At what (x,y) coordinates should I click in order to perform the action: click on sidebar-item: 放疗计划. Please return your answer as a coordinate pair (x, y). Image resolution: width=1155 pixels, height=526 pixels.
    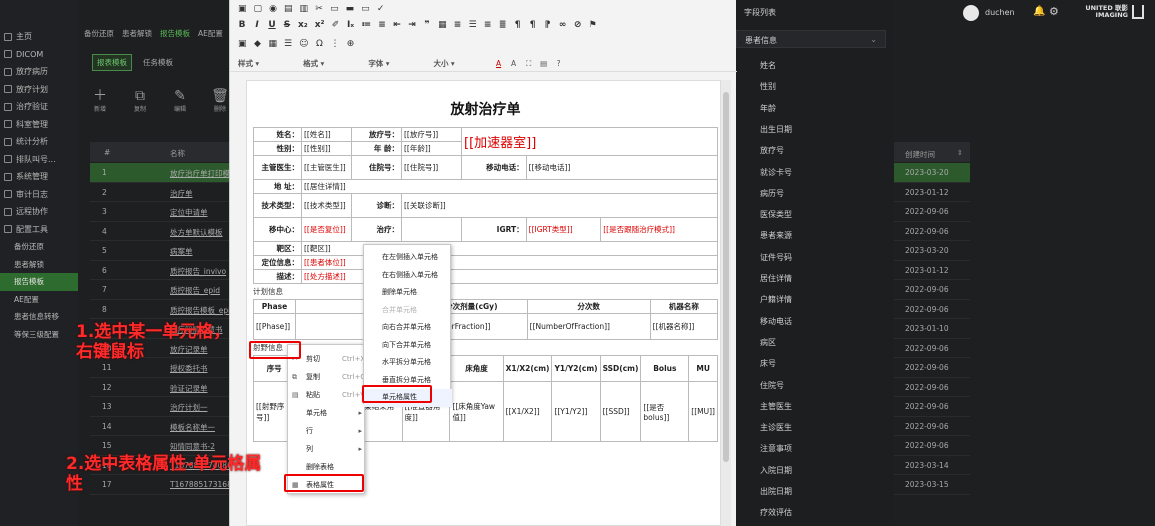
    Looking at the image, I should click on (39, 90).